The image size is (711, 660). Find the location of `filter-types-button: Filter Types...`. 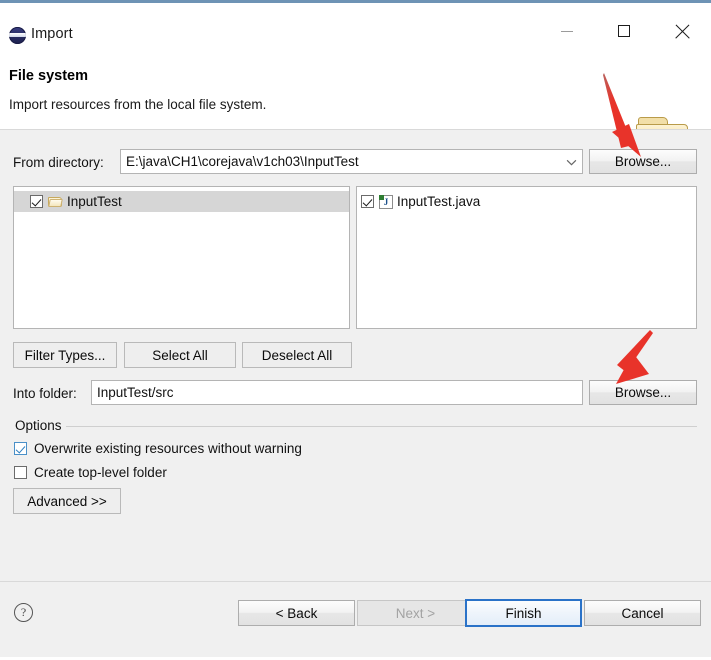

filter-types-button: Filter Types... is located at coordinates (65, 355).